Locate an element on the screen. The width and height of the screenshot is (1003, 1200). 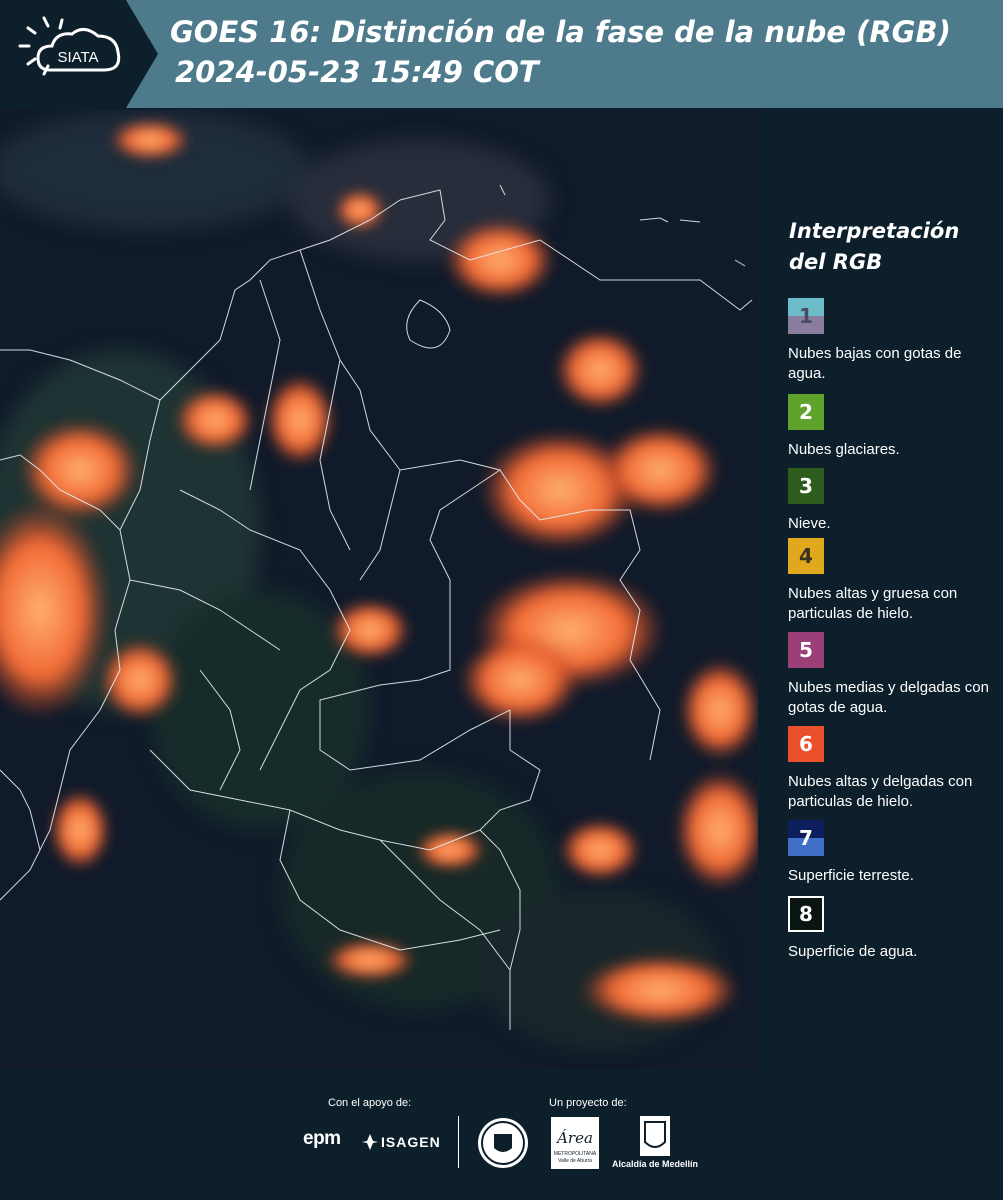
legend-item-8: 8 Superficie de agua. is located at coordinates (893, 929).